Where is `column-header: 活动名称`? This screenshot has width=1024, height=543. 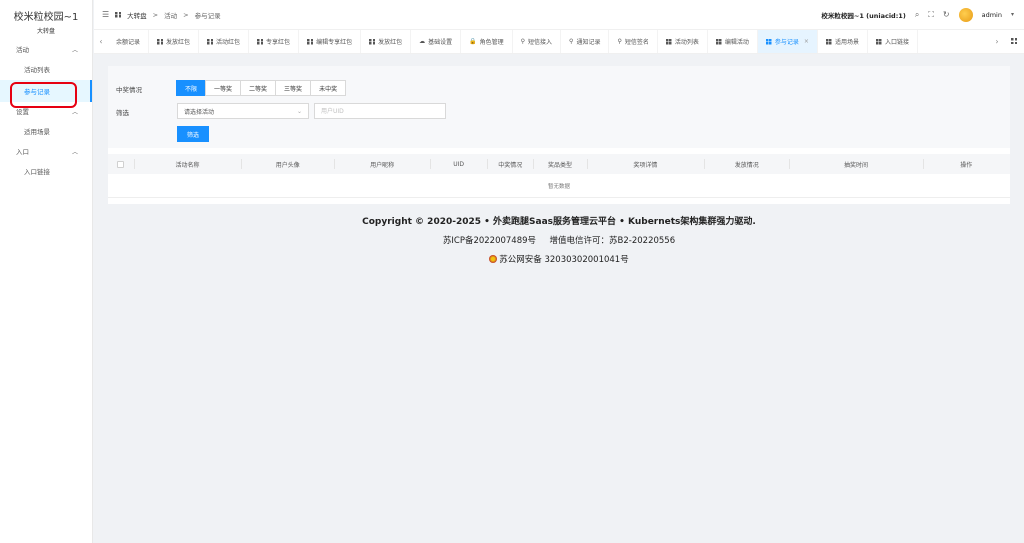
column-header: 活动名称 is located at coordinates (187, 164).